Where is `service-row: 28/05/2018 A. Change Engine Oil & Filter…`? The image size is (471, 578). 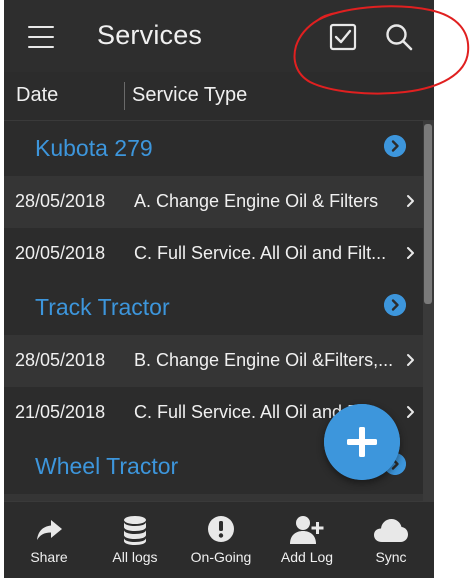
service-row: 28/05/2018 A. Change Engine Oil & Filter… is located at coordinates (219, 202).